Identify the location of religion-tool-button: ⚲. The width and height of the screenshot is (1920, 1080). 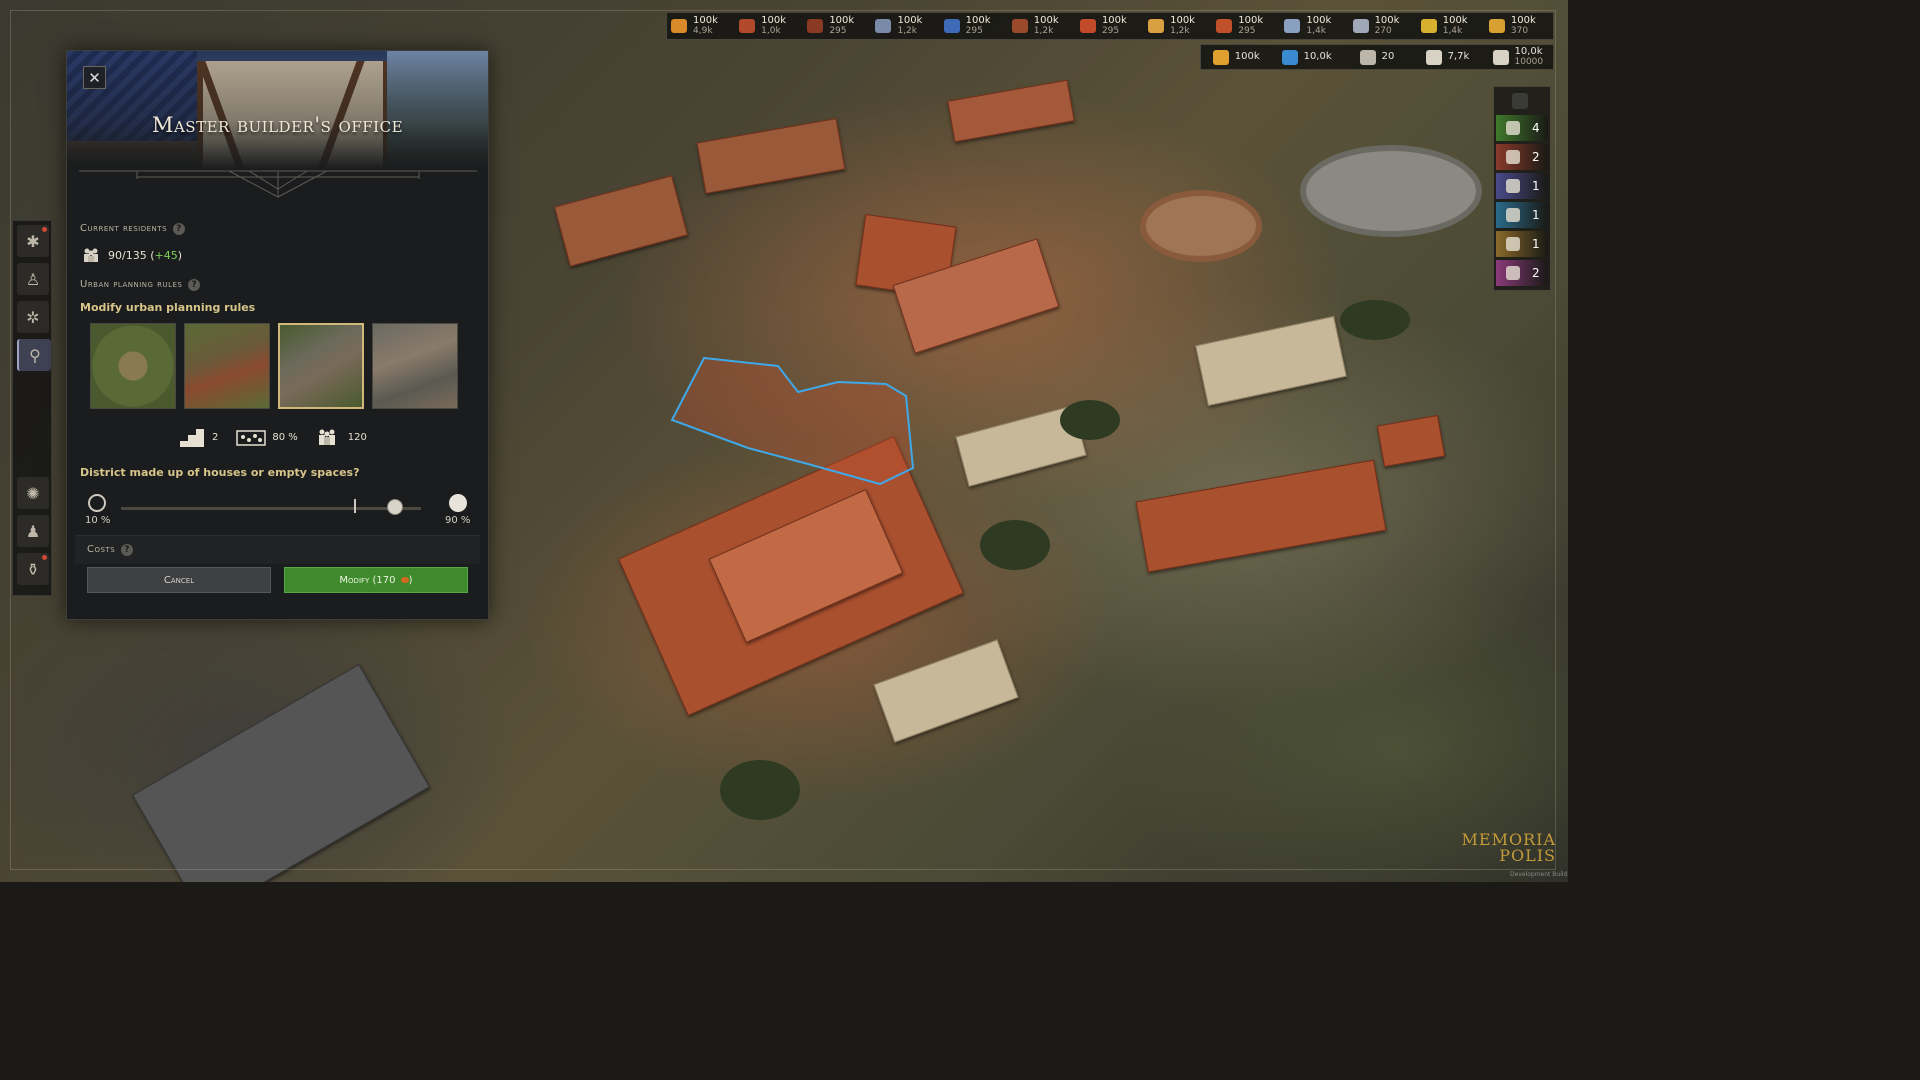
(34, 355).